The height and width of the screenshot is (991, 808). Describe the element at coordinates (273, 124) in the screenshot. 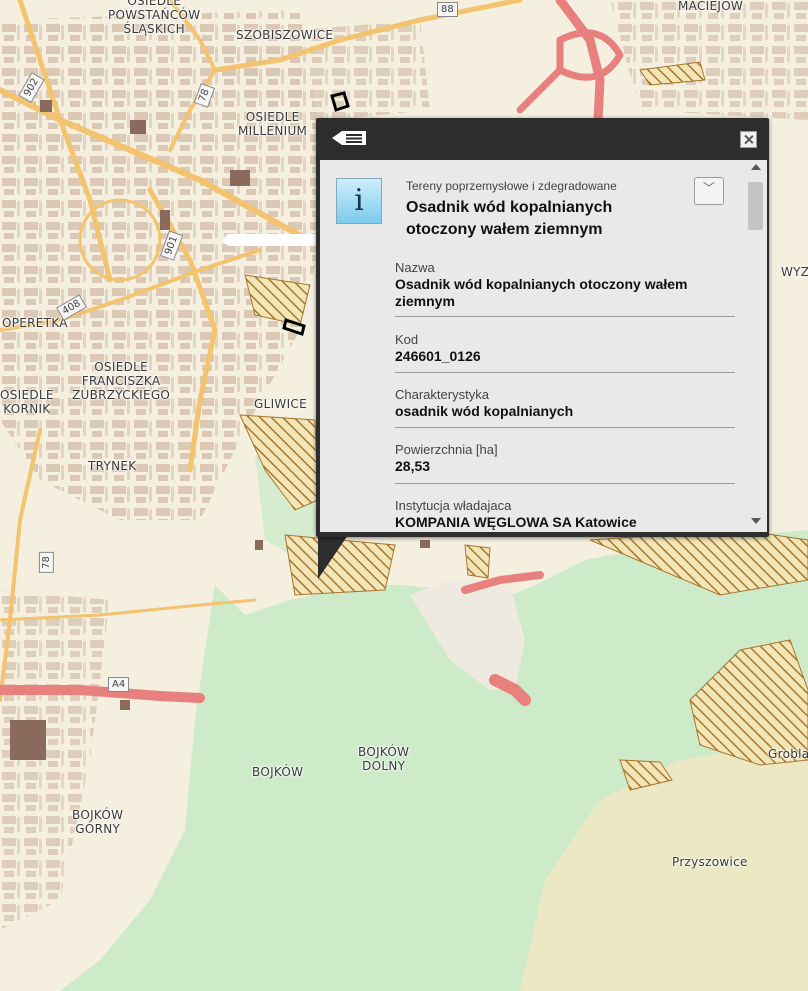

I see `place-label-milenium: OSIEDLE MILLENIUM` at that location.